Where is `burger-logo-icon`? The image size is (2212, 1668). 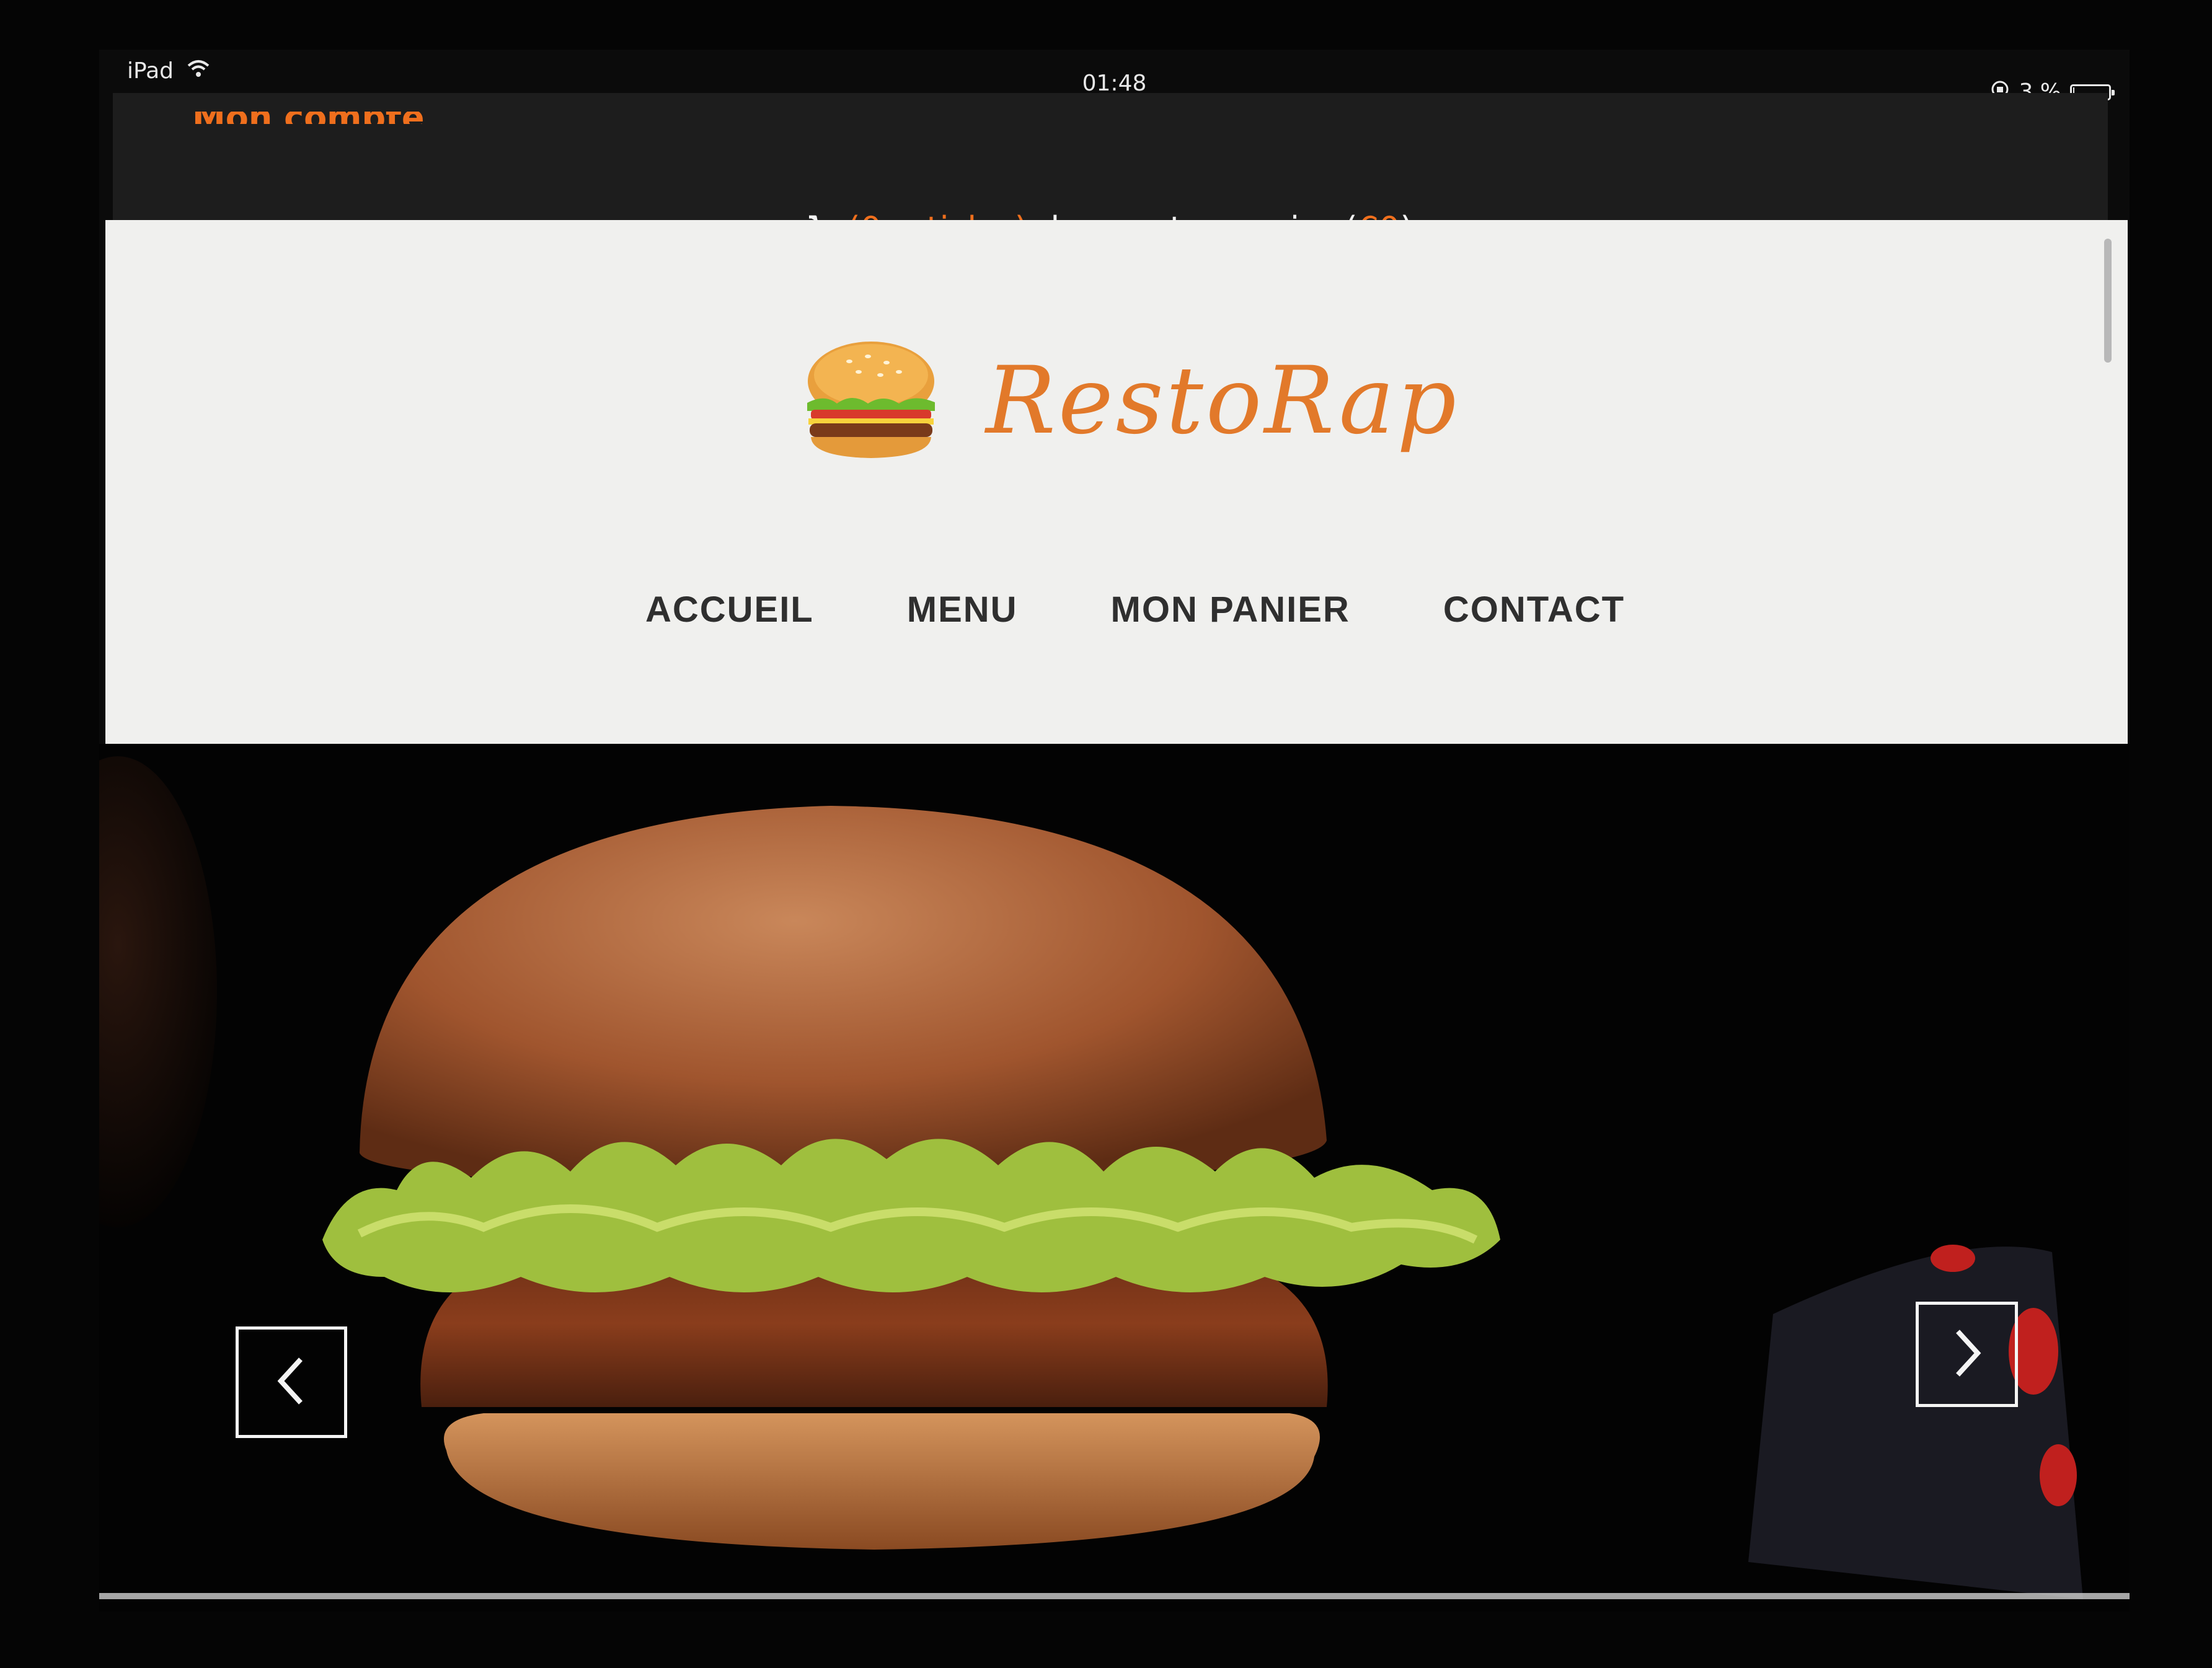 burger-logo-icon is located at coordinates (871, 401).